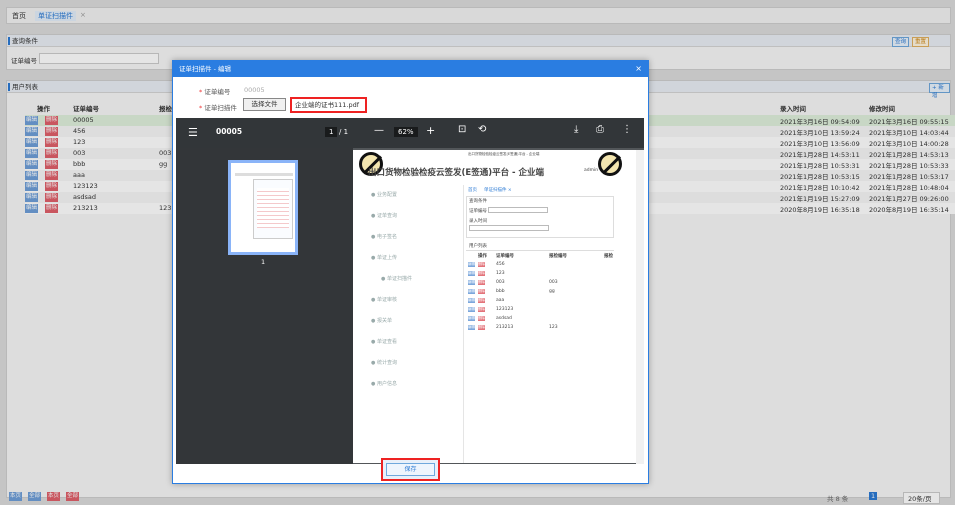 The width and height of the screenshot is (955, 505). Describe the element at coordinates (381, 321) in the screenshot. I see `pdf-menu-item: ● 报关单` at that location.